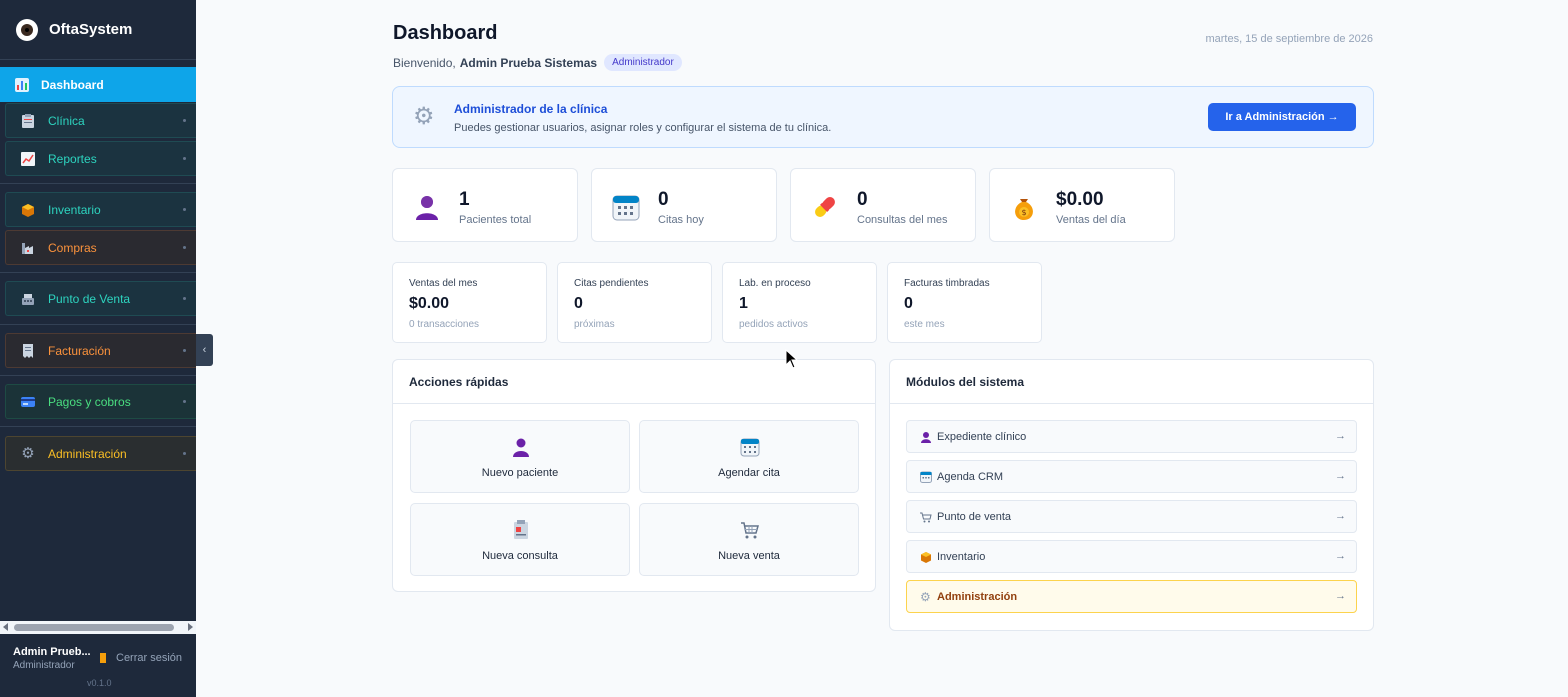 The image size is (1568, 697). I want to click on logout-label: Cerrar sesión, so click(149, 658).